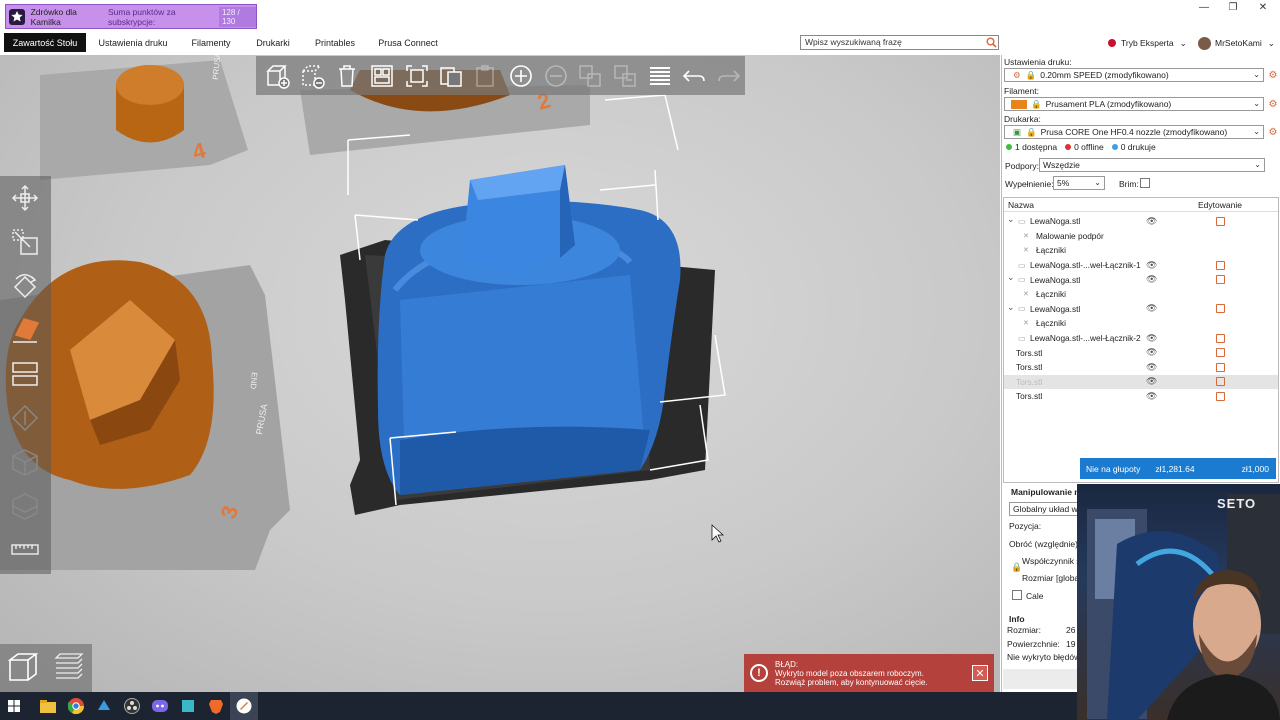  What do you see at coordinates (382, 76) in the screenshot?
I see `arrange-icon` at bounding box center [382, 76].